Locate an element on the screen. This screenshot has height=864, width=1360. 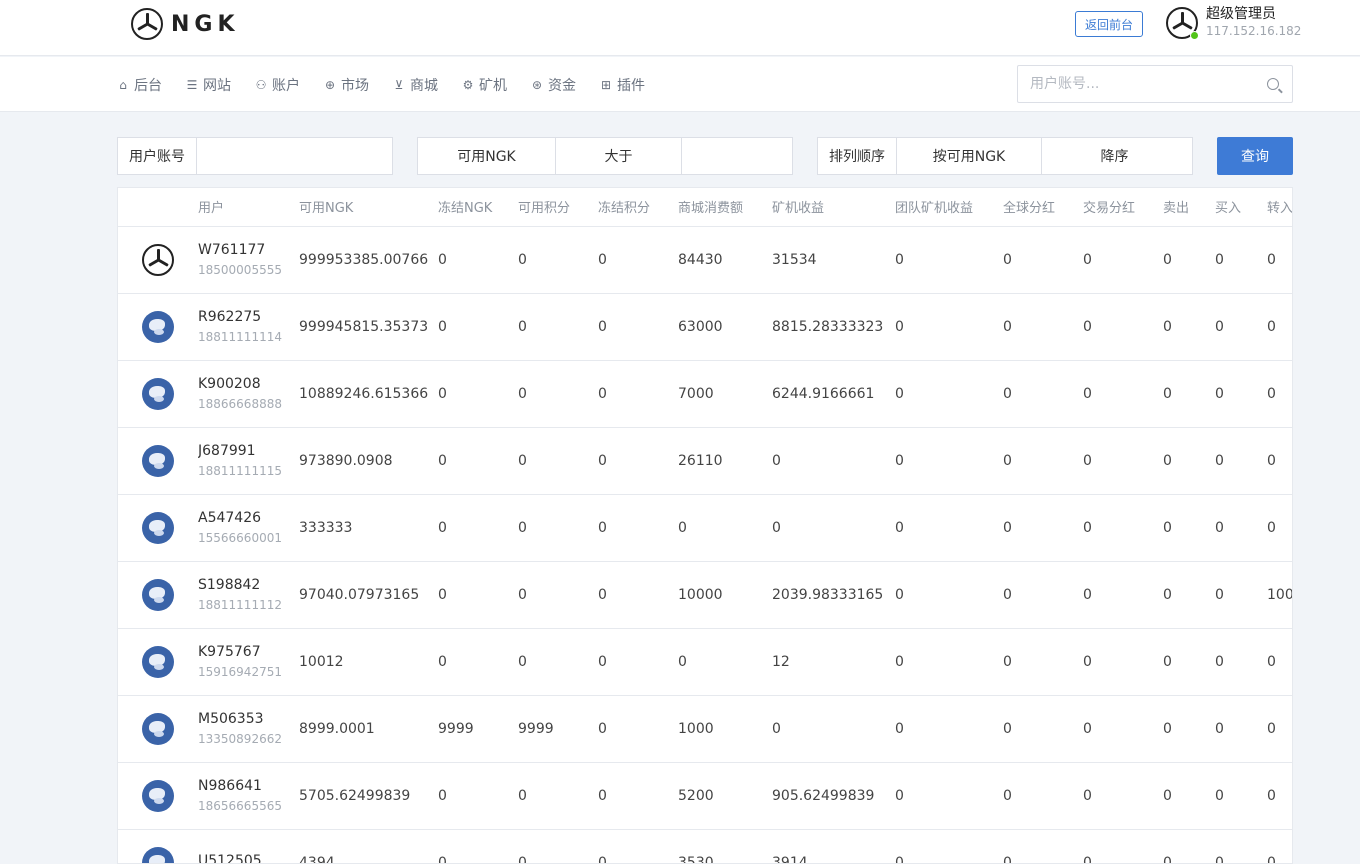
table-cell: 10889246.615366 is located at coordinates (368, 394).